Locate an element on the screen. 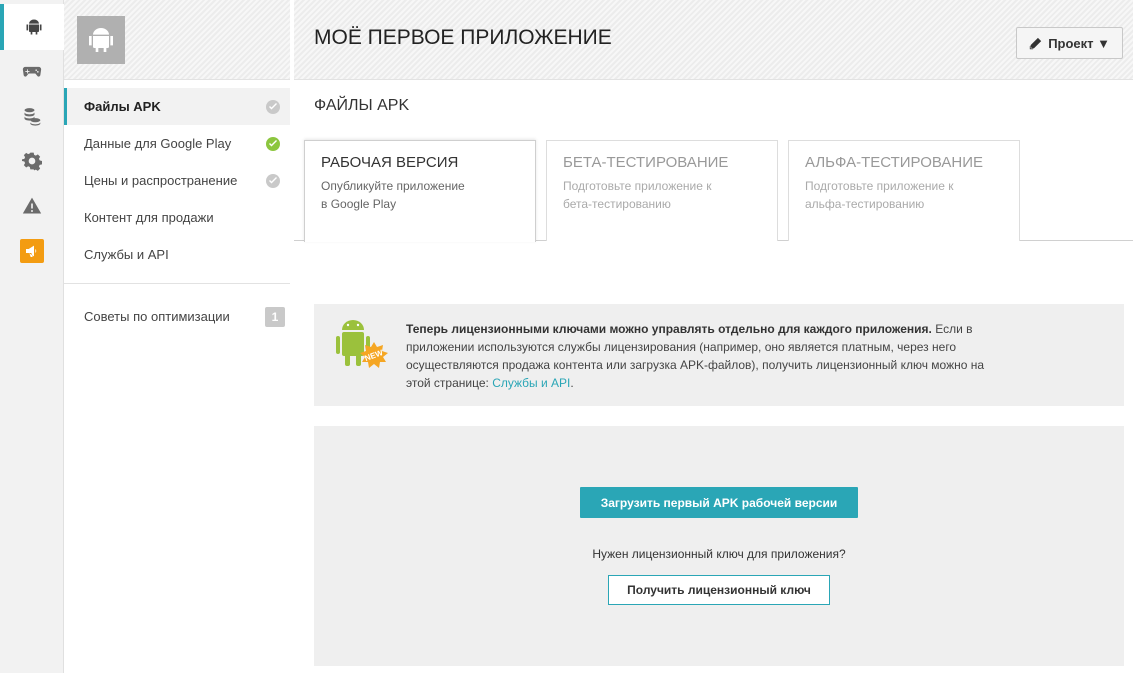  rail-item-games is located at coordinates (32, 71).